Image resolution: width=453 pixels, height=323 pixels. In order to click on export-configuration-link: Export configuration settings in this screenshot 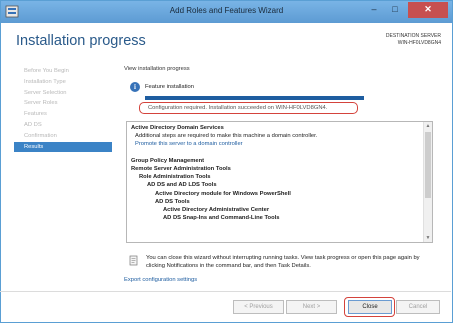, I will do `click(160, 280)`.